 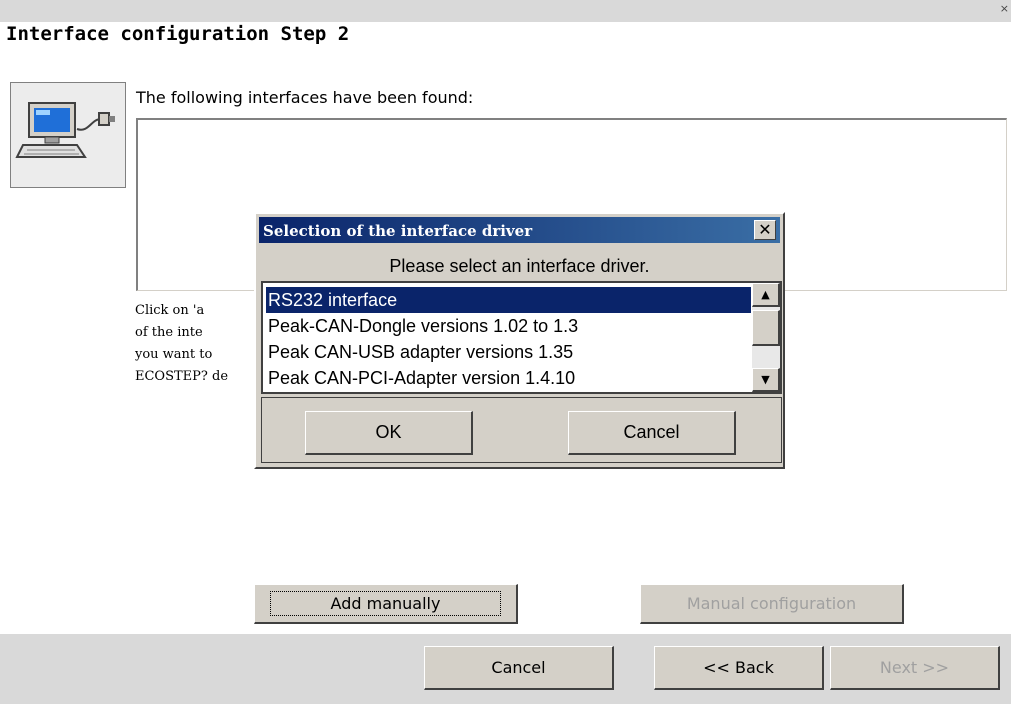 I want to click on next-button: Next >>, so click(x=915, y=668).